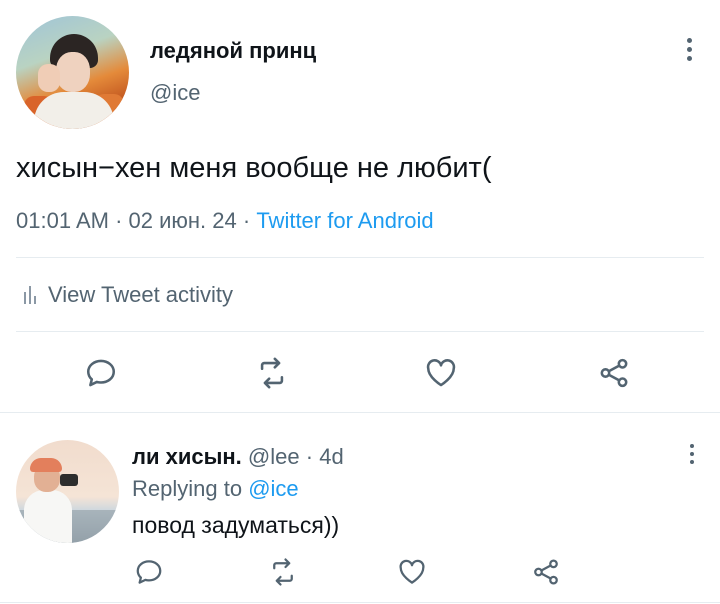 Image resolution: width=720 pixels, height=604 pixels. Describe the element at coordinates (331, 456) in the screenshot. I see `reply-age: 4d` at that location.